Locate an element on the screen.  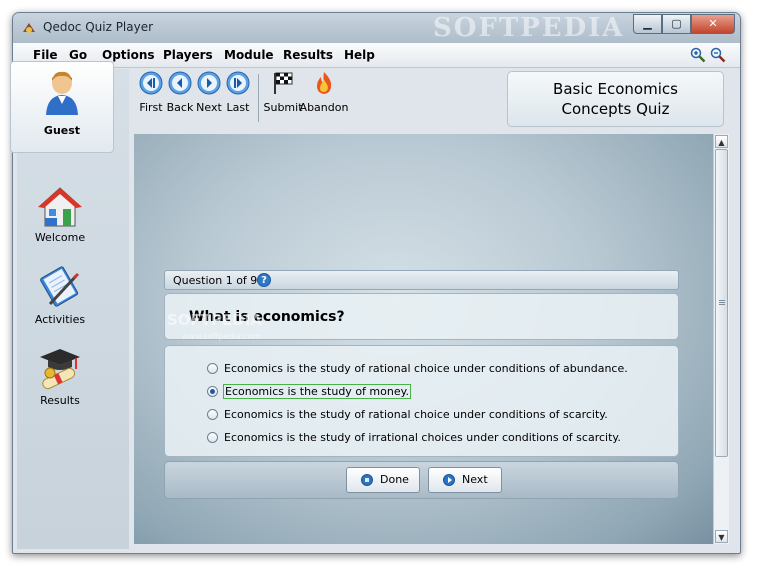
sidebar-label-results: Results is located at coordinates (60, 400).